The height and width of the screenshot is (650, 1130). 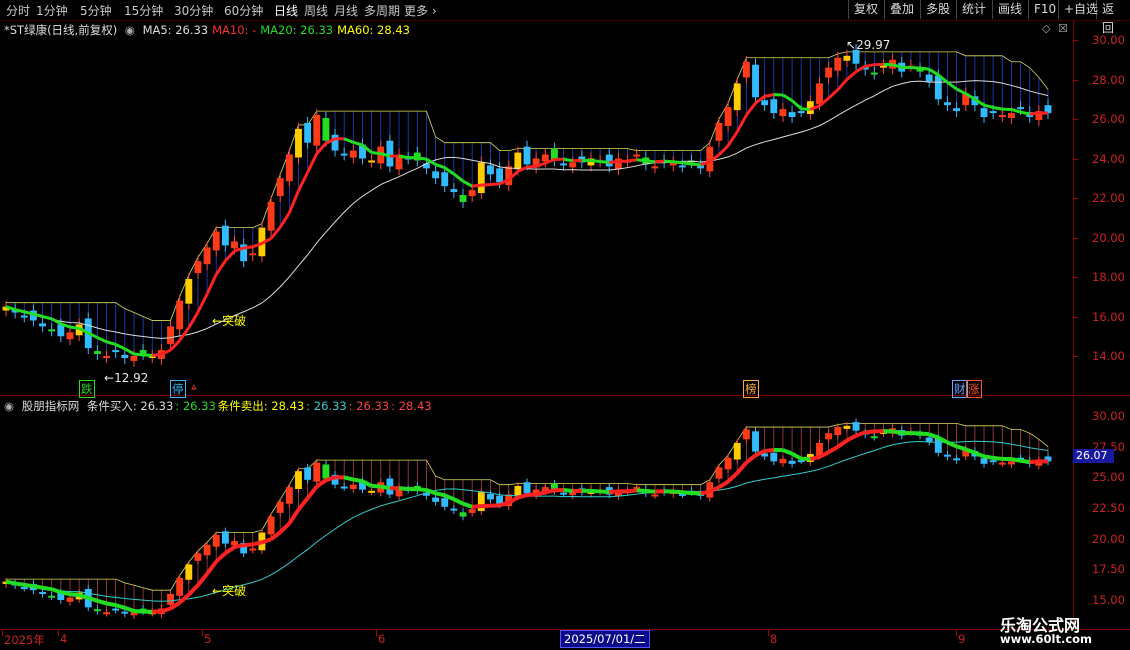 I want to click on period-tab: 1分钟, so click(x=52, y=10).